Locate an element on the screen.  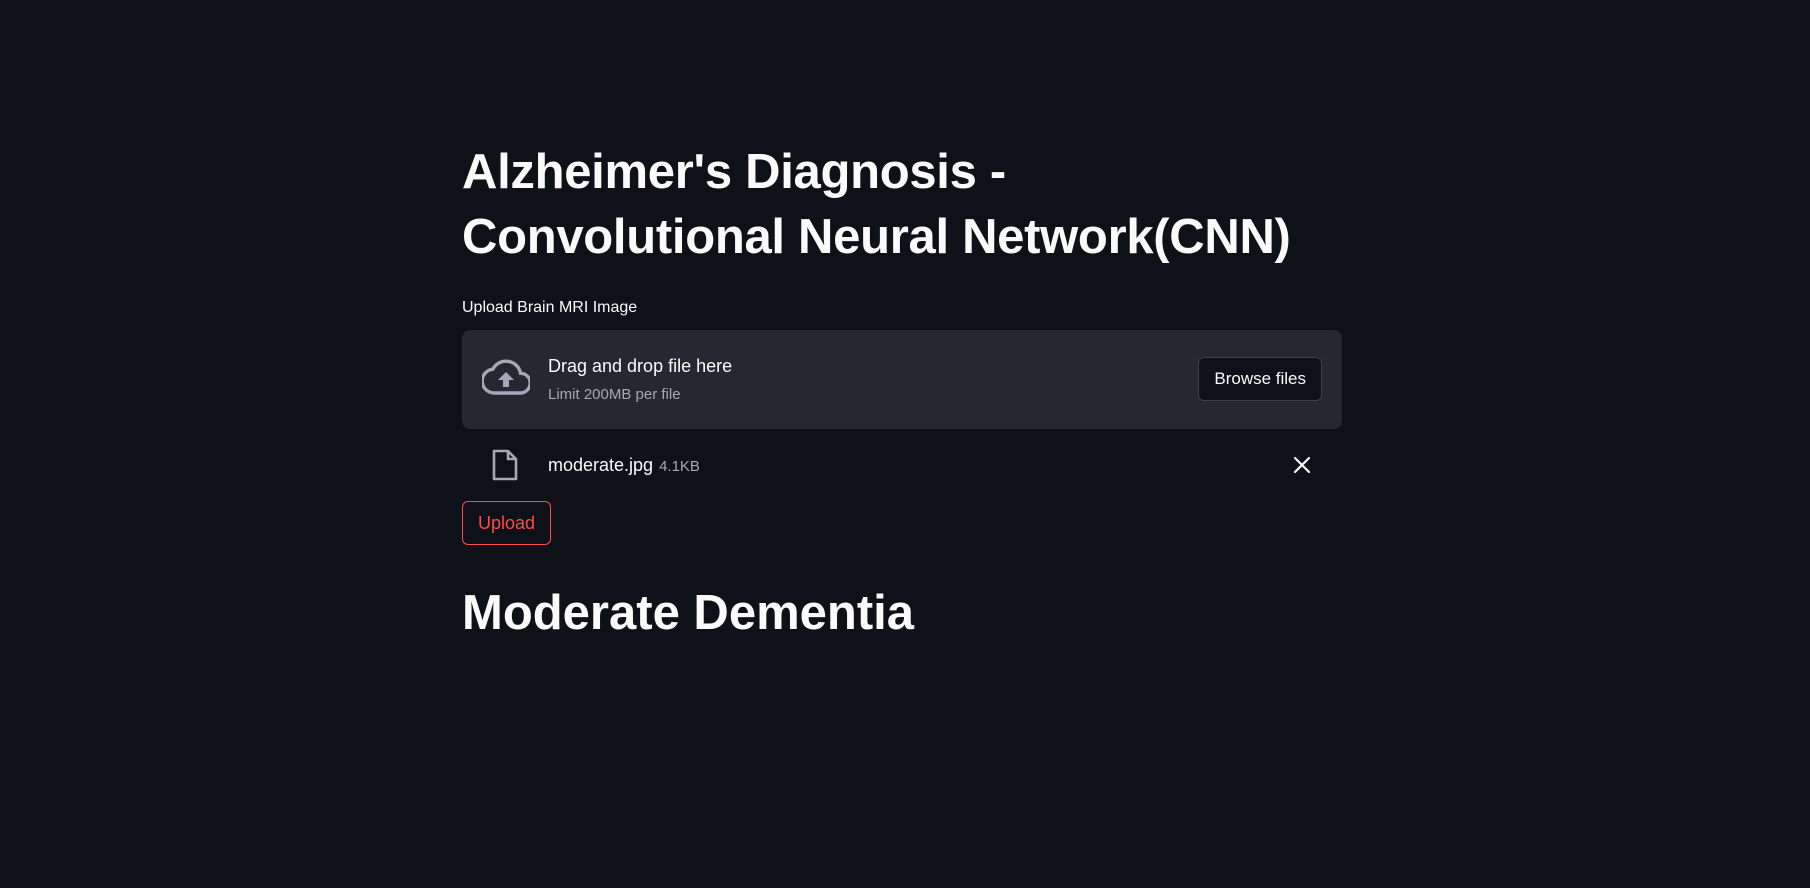
diagnosis-result: Moderate Dementia is located at coordinates (688, 613).